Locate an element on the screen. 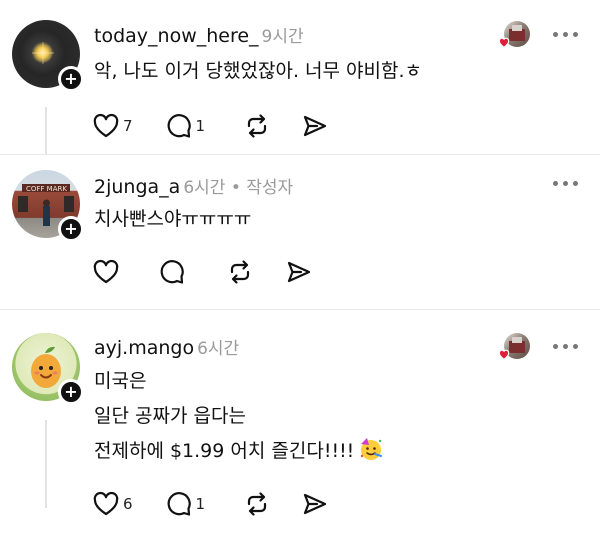 This screenshot has width=600, height=533. reply-button is located at coordinates (173, 272).